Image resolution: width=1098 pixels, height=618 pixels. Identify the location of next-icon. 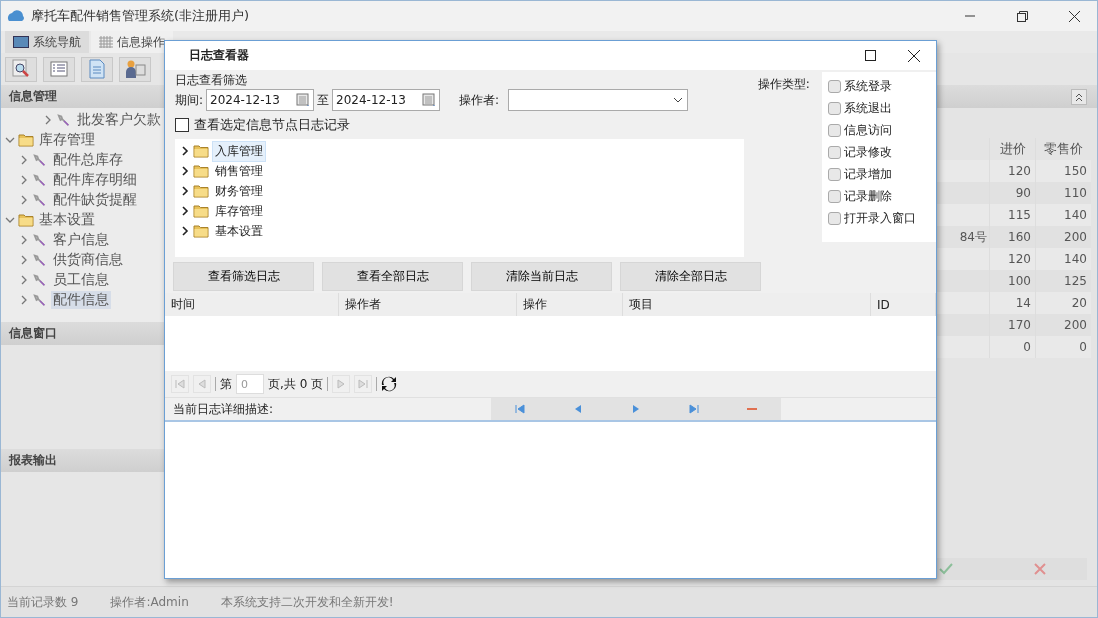
(341, 384).